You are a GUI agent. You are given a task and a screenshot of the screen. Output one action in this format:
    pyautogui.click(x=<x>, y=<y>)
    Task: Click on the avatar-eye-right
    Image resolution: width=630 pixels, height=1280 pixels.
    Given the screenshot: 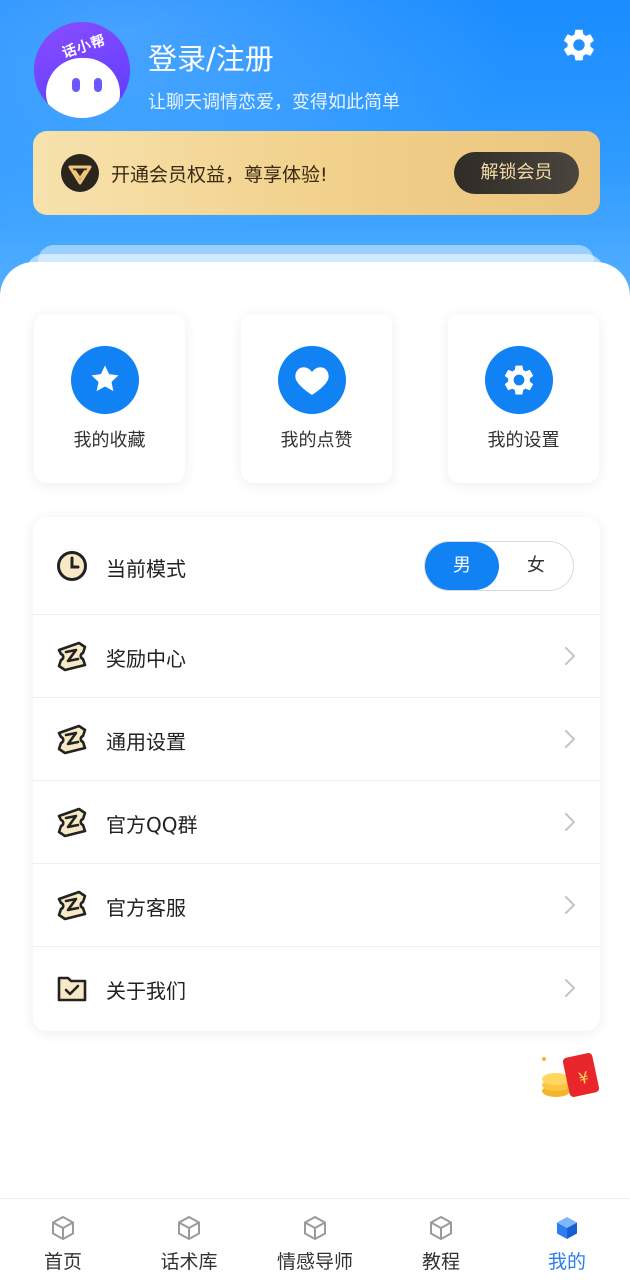 What is the action you would take?
    pyautogui.click(x=98, y=85)
    